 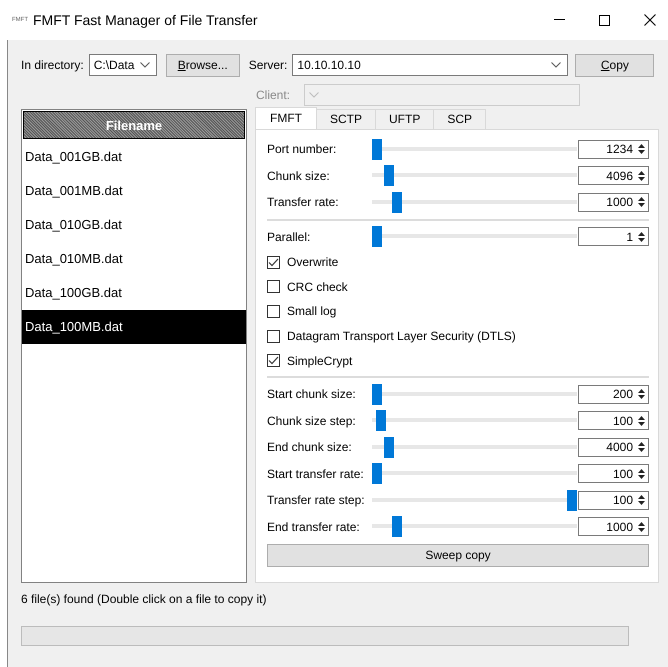 What do you see at coordinates (268, 65) in the screenshot?
I see `server-label: Server:` at bounding box center [268, 65].